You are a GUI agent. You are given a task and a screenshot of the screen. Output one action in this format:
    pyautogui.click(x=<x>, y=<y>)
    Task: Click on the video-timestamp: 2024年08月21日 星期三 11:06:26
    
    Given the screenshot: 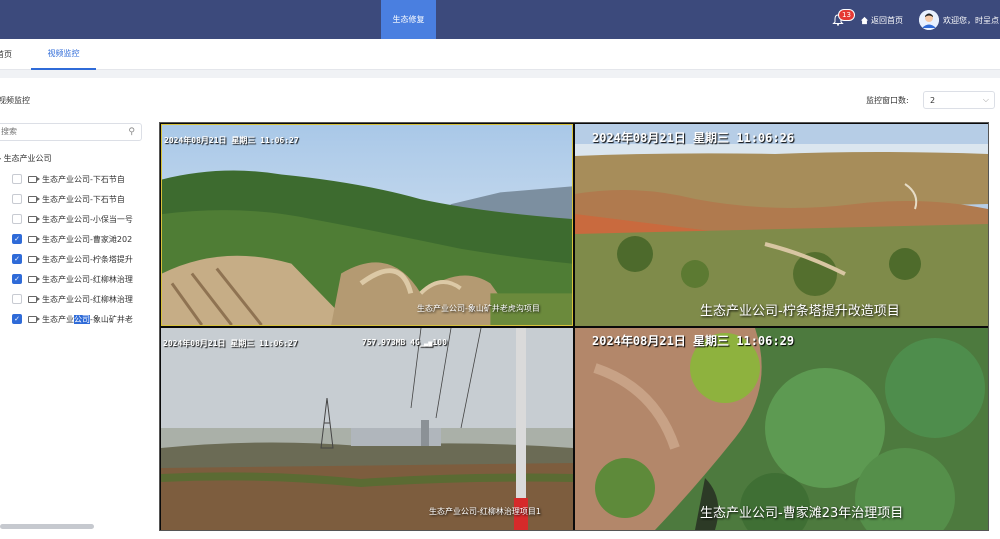 What is the action you would take?
    pyautogui.click(x=693, y=138)
    